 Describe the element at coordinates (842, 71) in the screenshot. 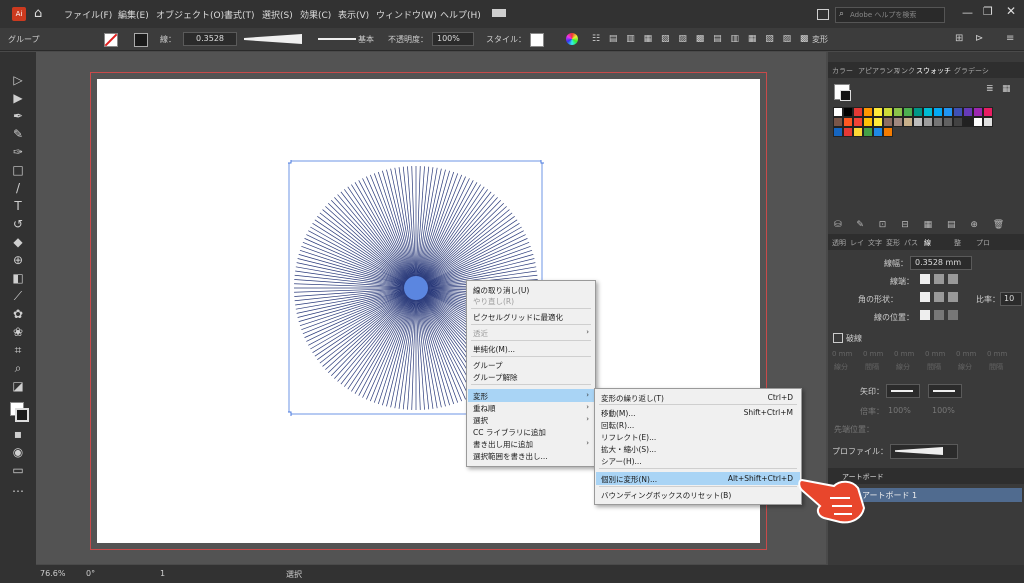

I see `tab-color: カラー` at that location.